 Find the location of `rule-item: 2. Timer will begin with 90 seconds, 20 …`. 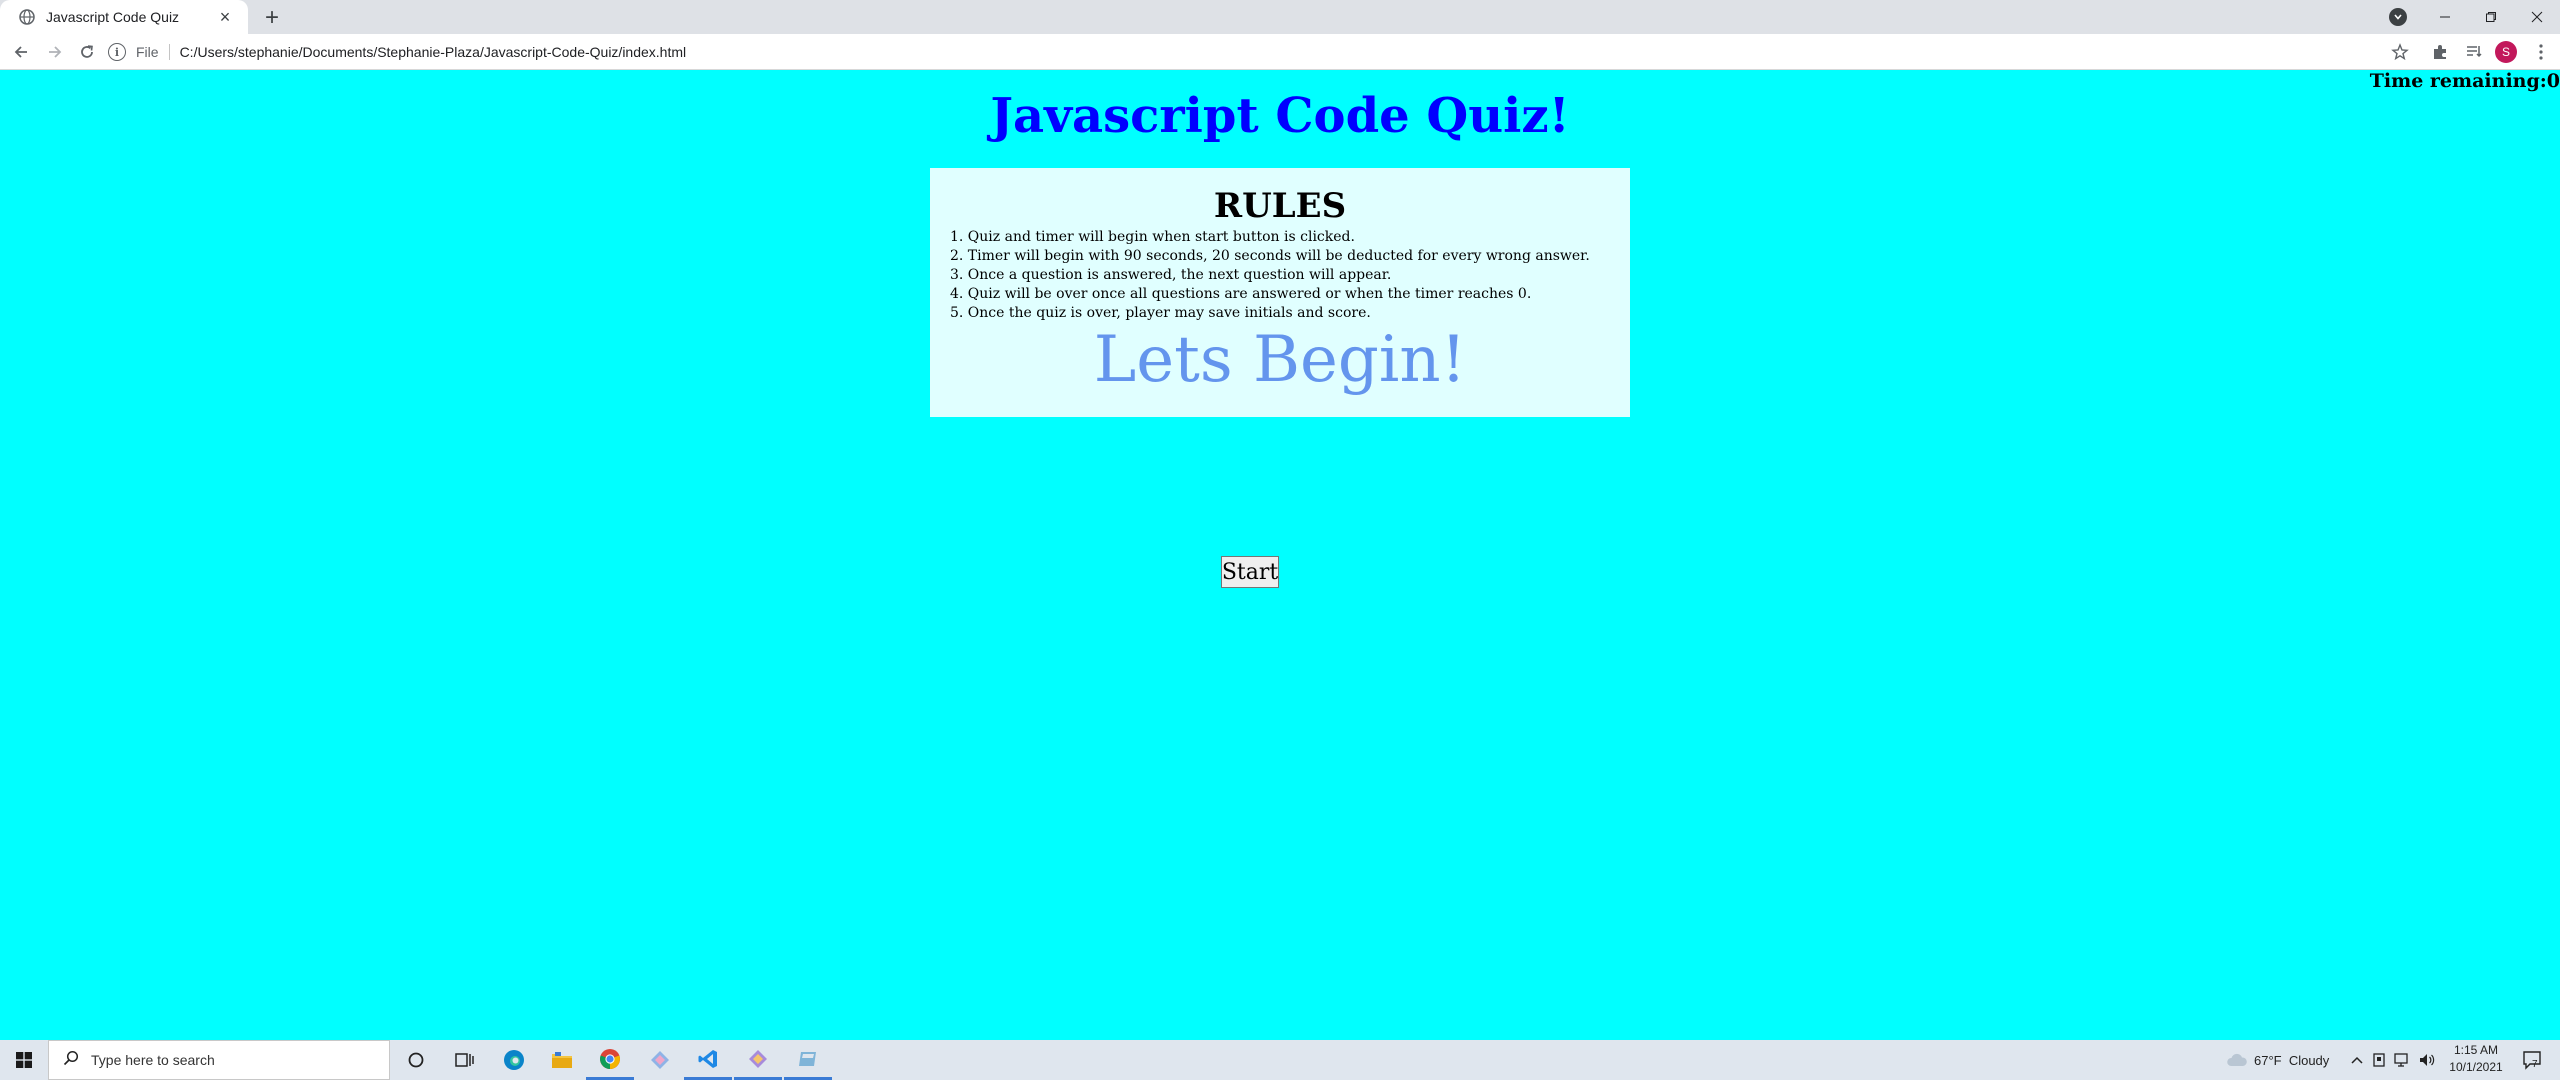

rule-item: 2. Timer will begin with 90 seconds, 20 … is located at coordinates (1270, 256).